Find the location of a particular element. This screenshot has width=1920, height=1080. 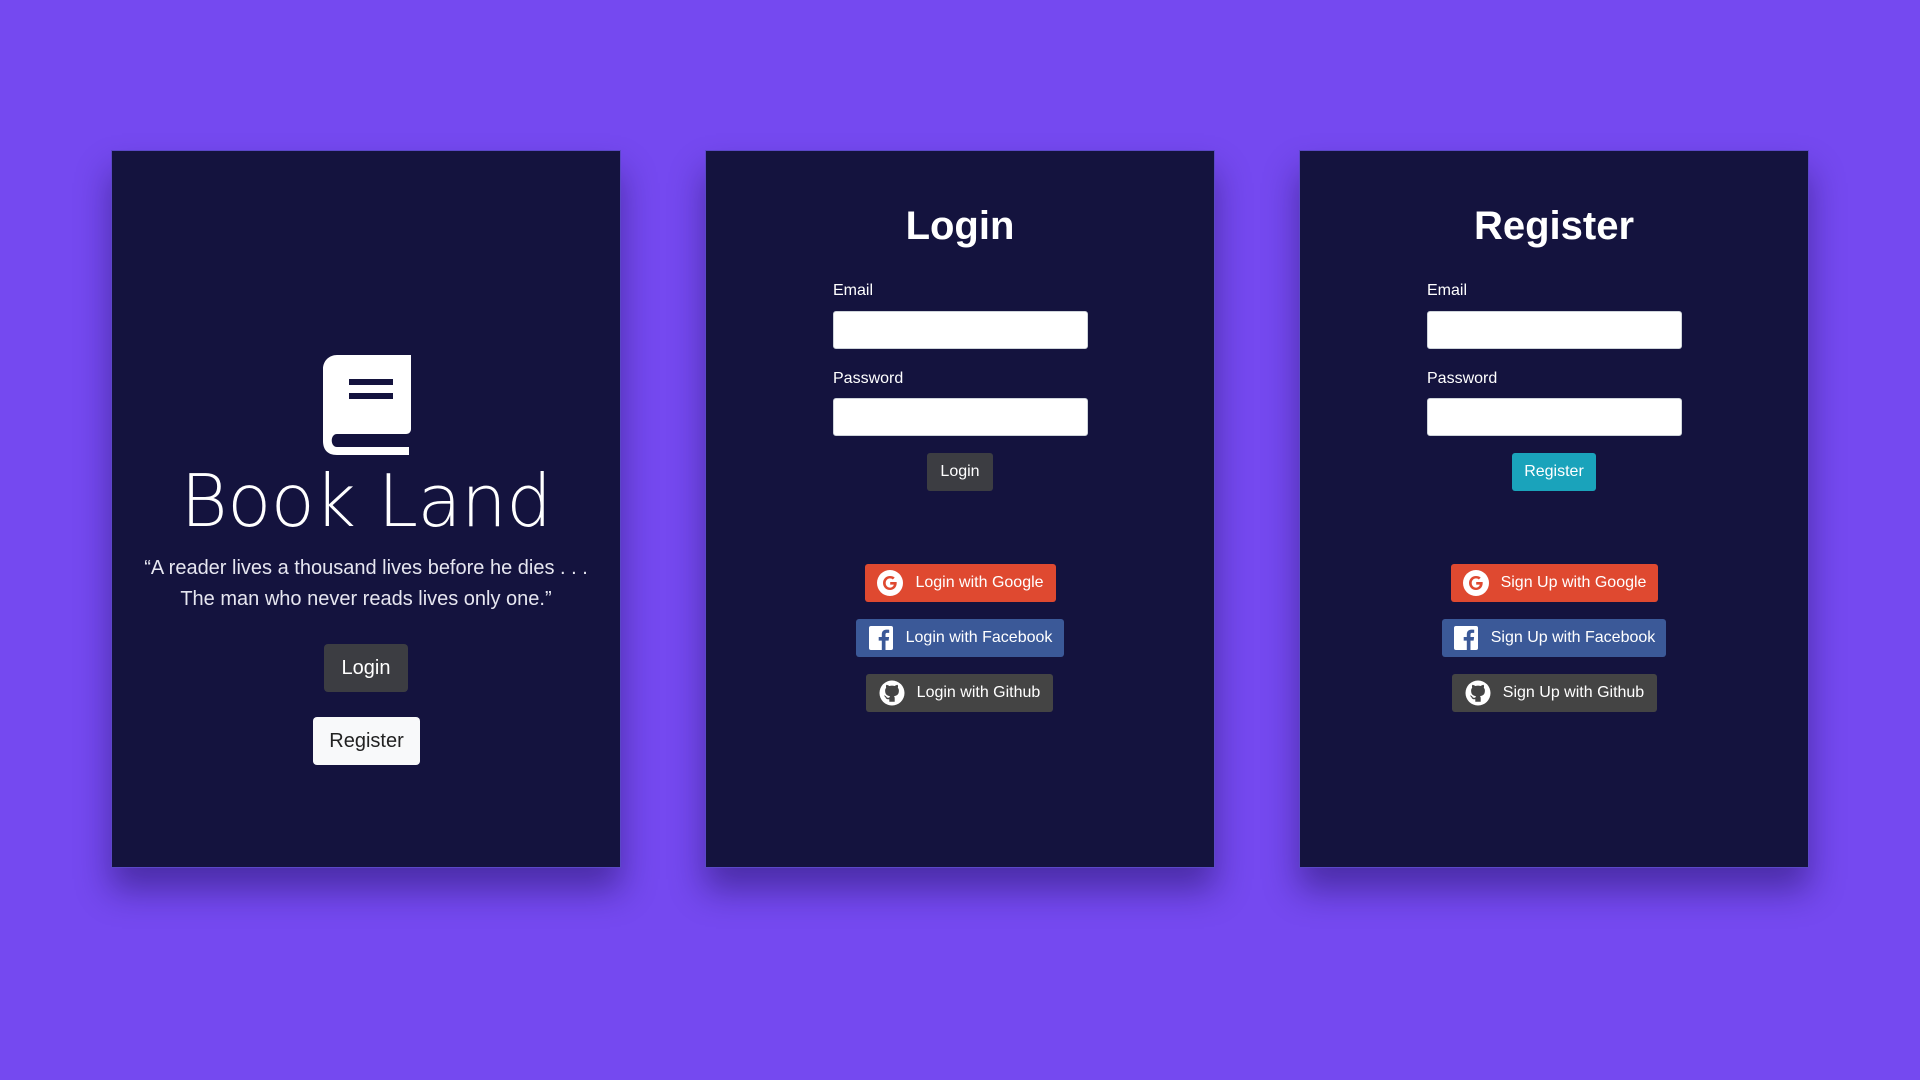

book-icon is located at coordinates (367, 405).